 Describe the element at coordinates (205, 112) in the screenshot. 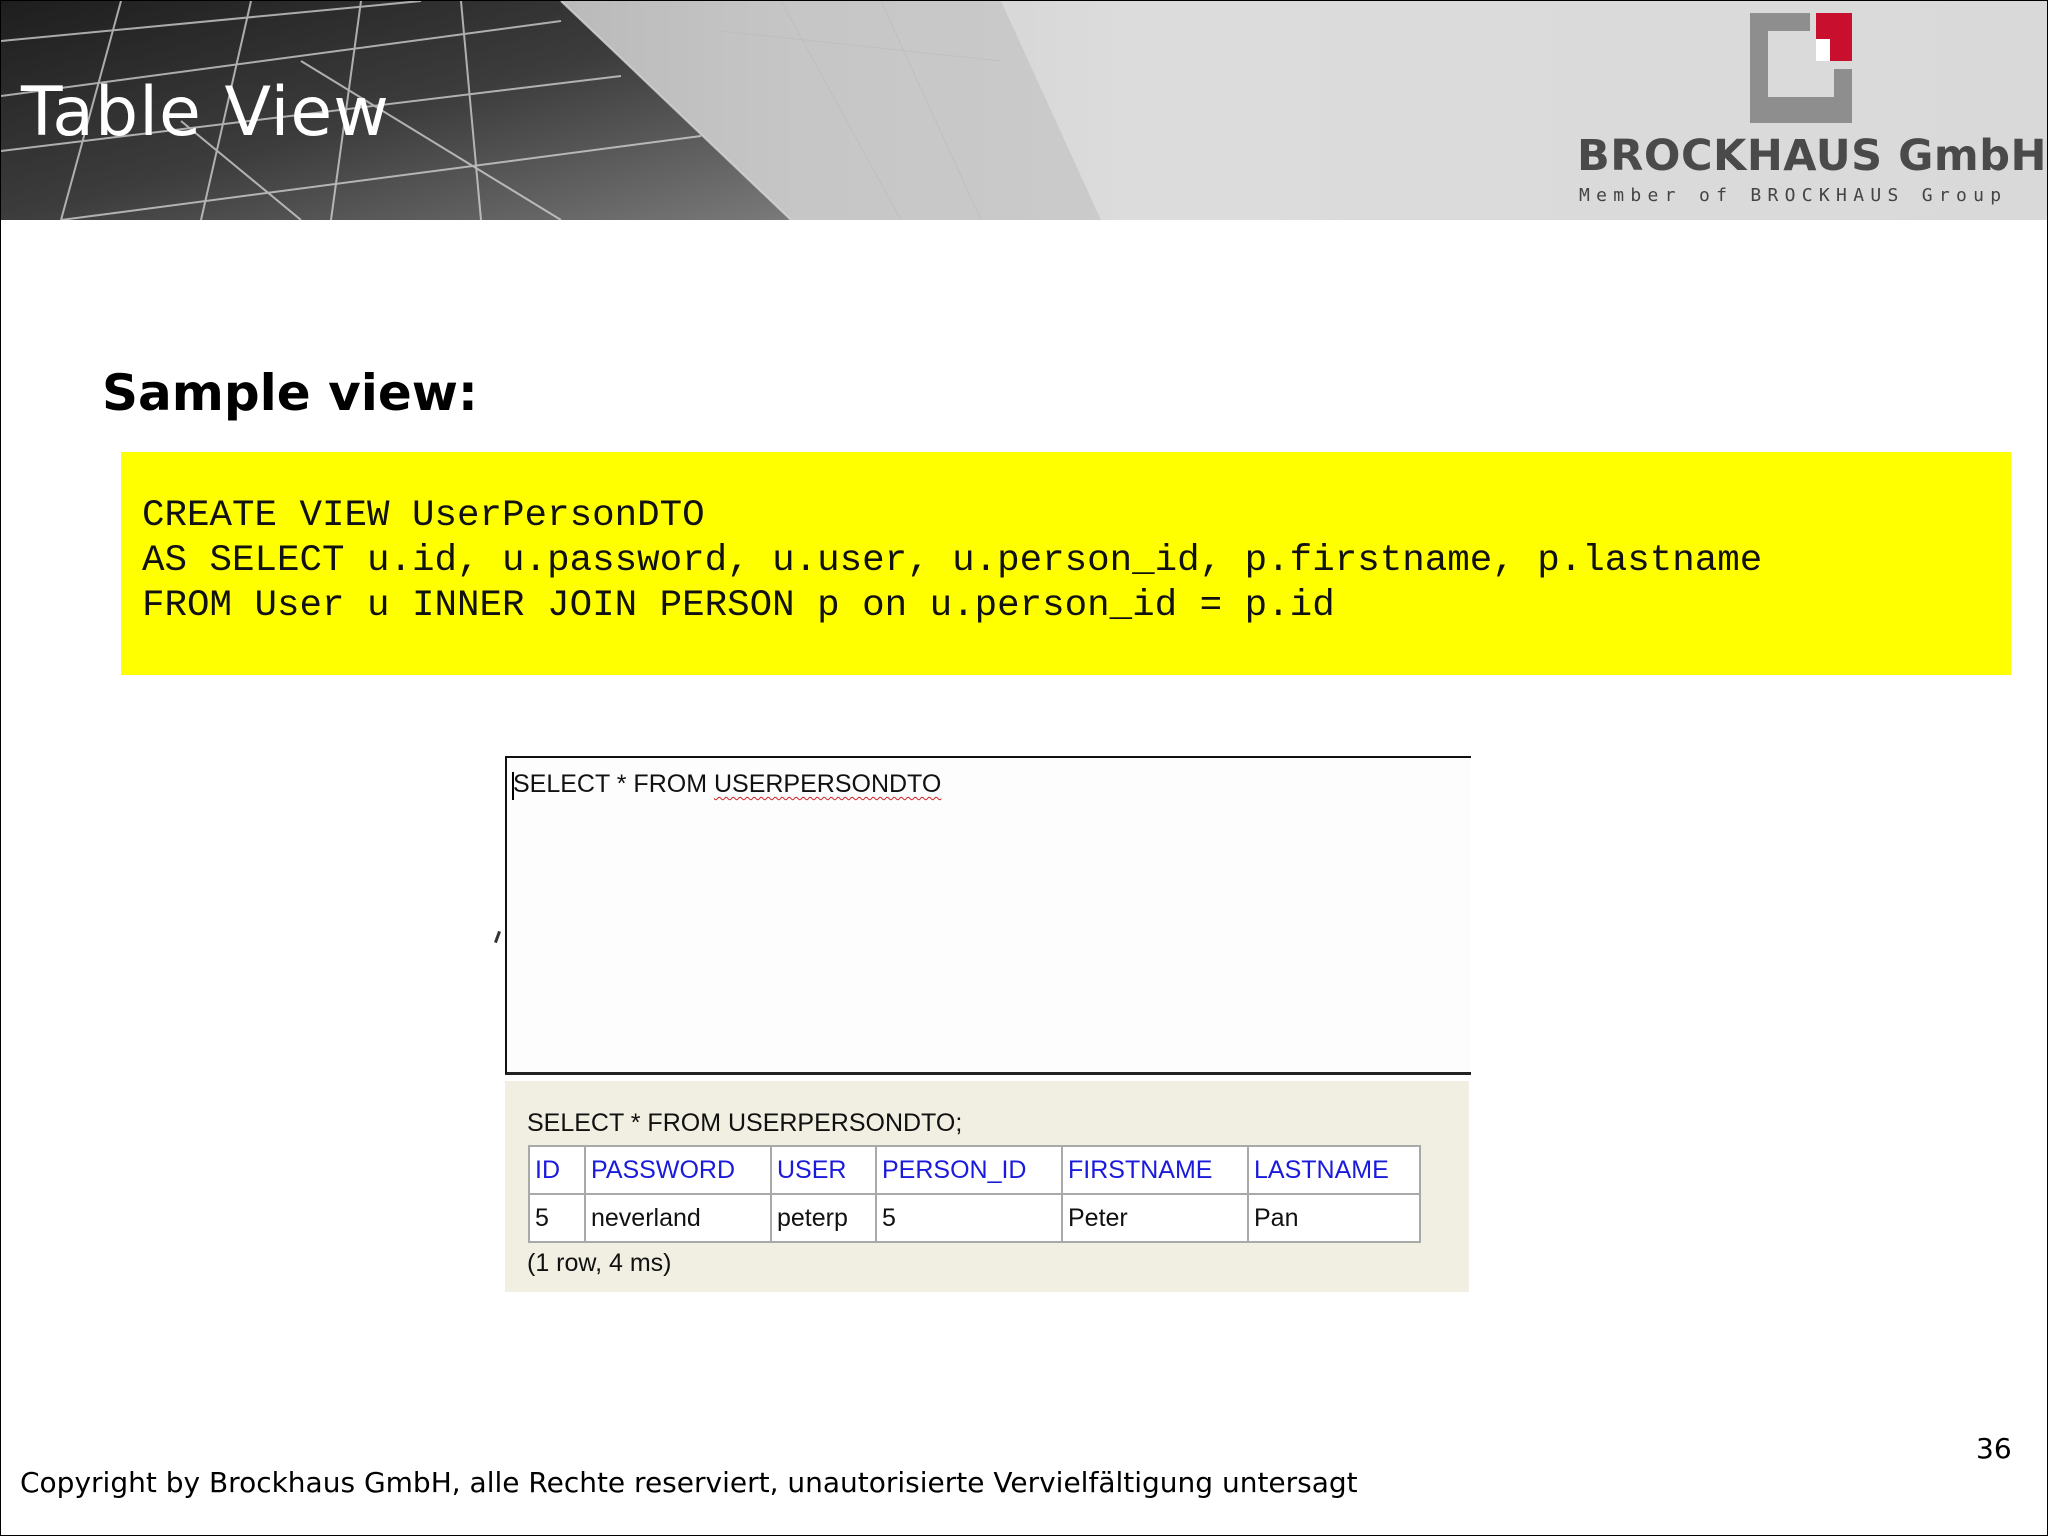

I see `slide-title: Table View` at that location.